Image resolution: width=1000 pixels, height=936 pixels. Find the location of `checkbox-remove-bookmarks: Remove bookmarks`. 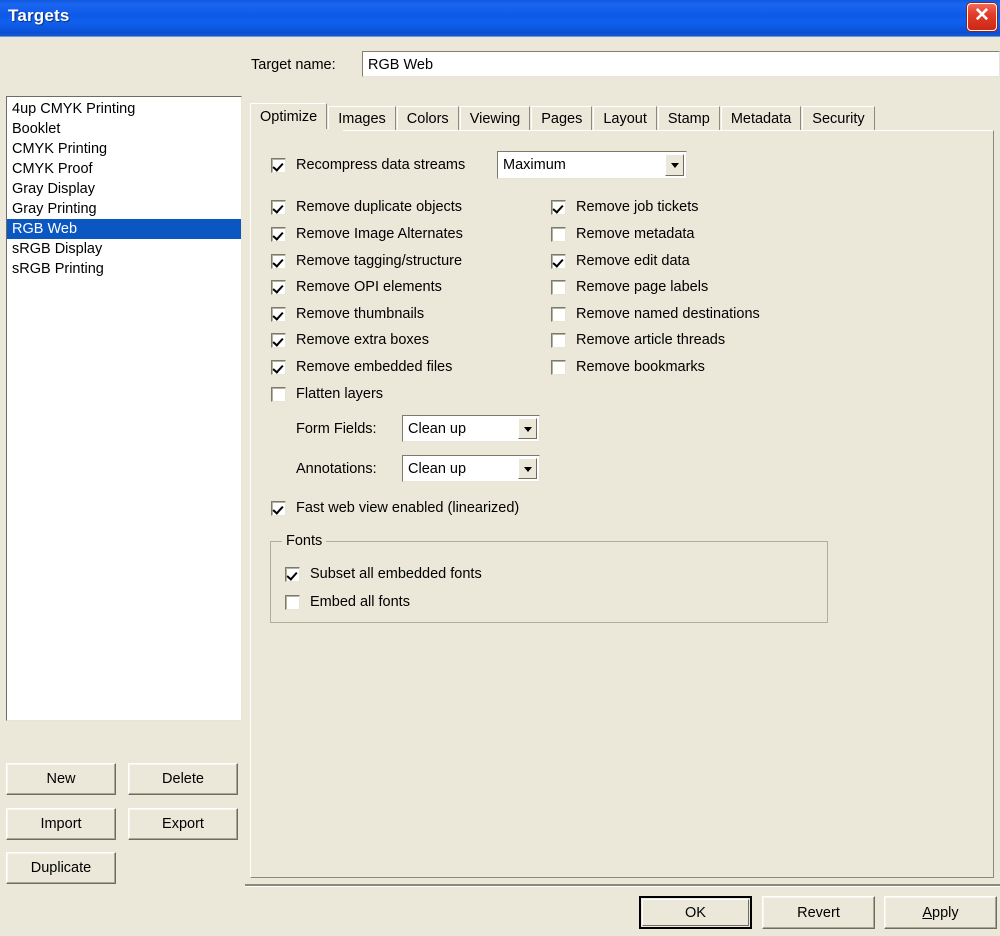

checkbox-remove-bookmarks: Remove bookmarks is located at coordinates (628, 367).